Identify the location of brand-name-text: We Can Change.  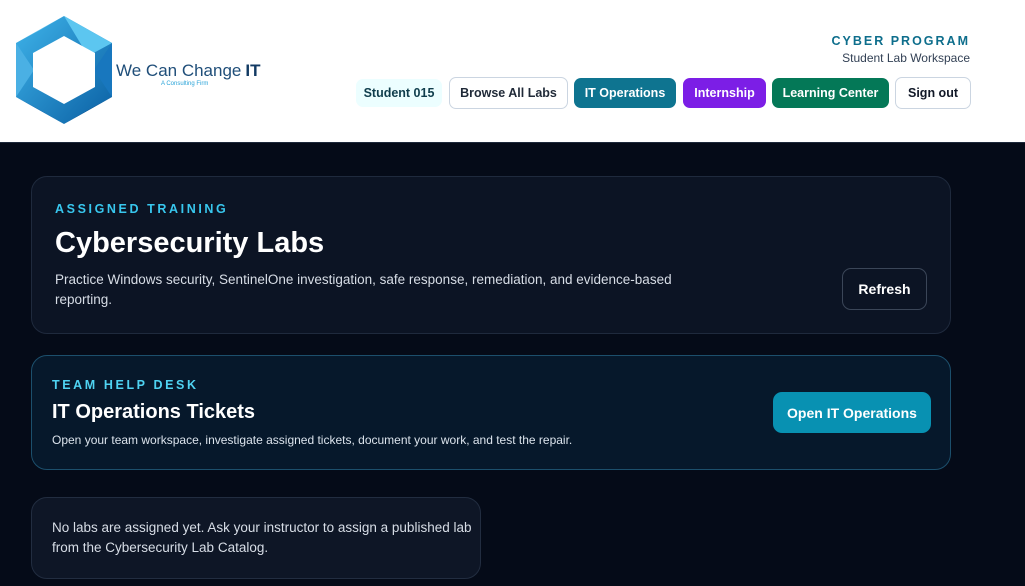
(179, 70).